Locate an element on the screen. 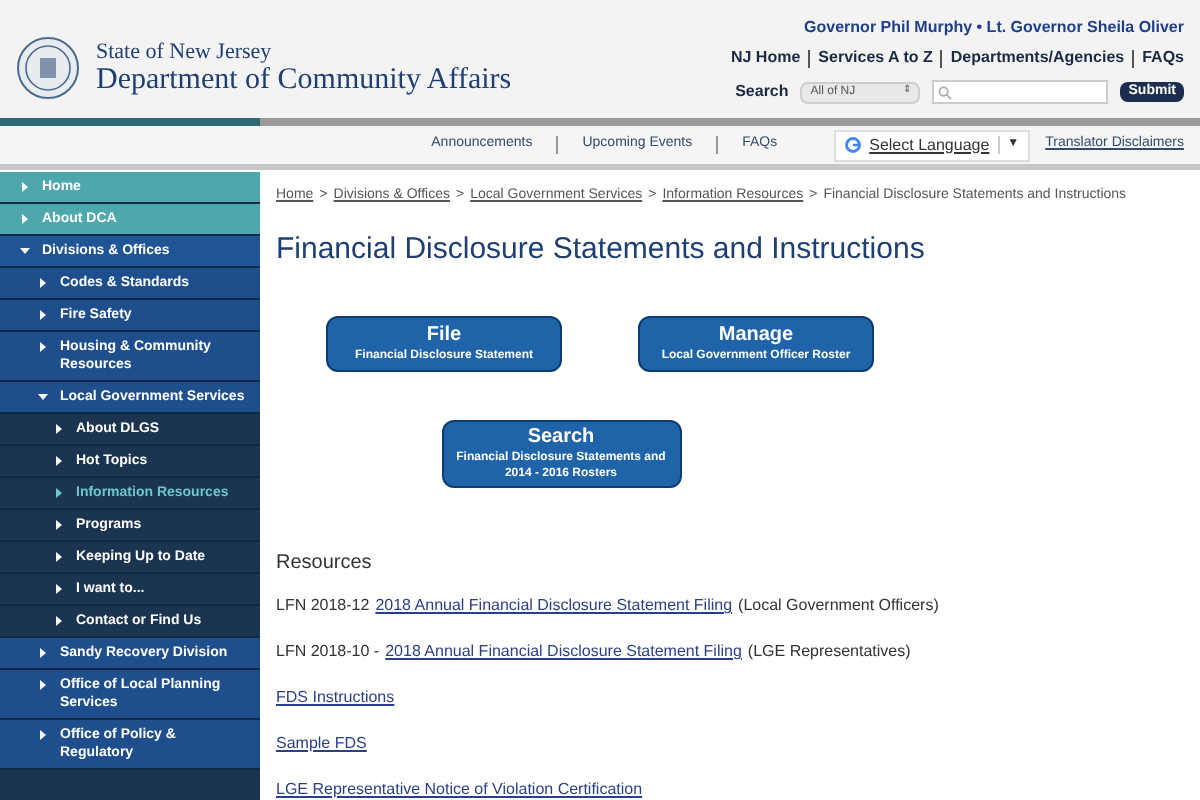  page-title: Financial Disclosure Statements and Instructions is located at coordinates (601, 249).